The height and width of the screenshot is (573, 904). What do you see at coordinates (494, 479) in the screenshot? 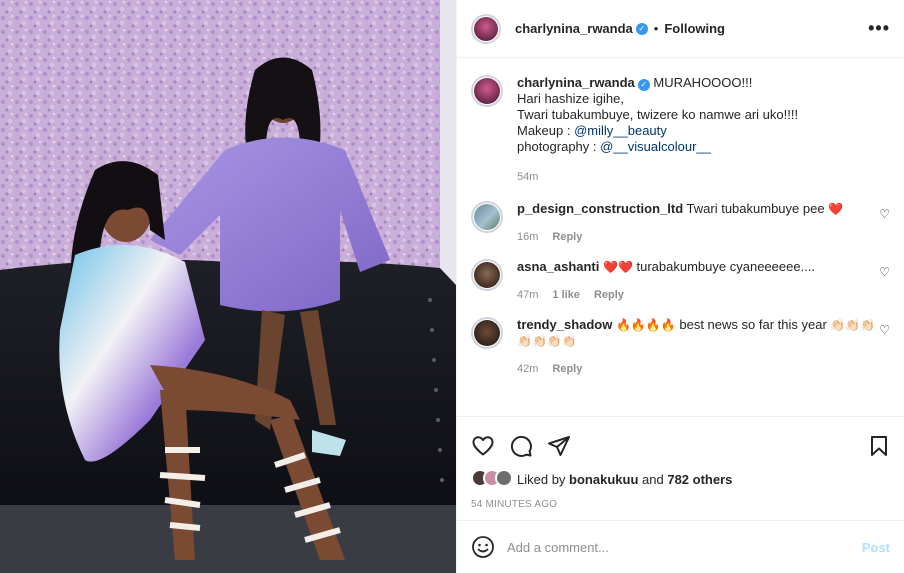
I see `liker-avatars` at bounding box center [494, 479].